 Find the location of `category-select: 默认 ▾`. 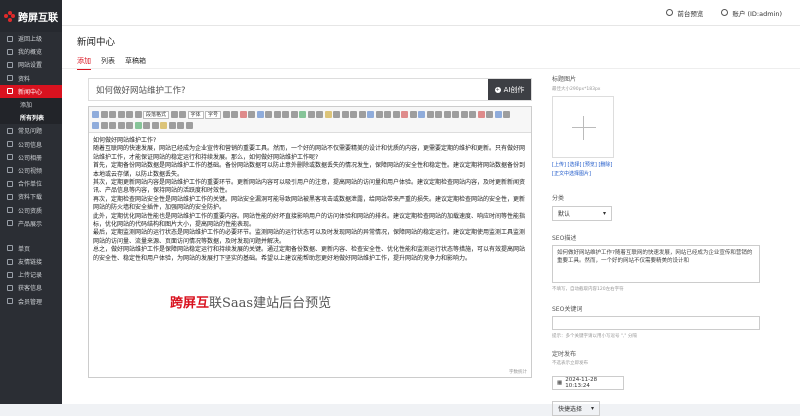

category-select: 默认 ▾ is located at coordinates (582, 213).